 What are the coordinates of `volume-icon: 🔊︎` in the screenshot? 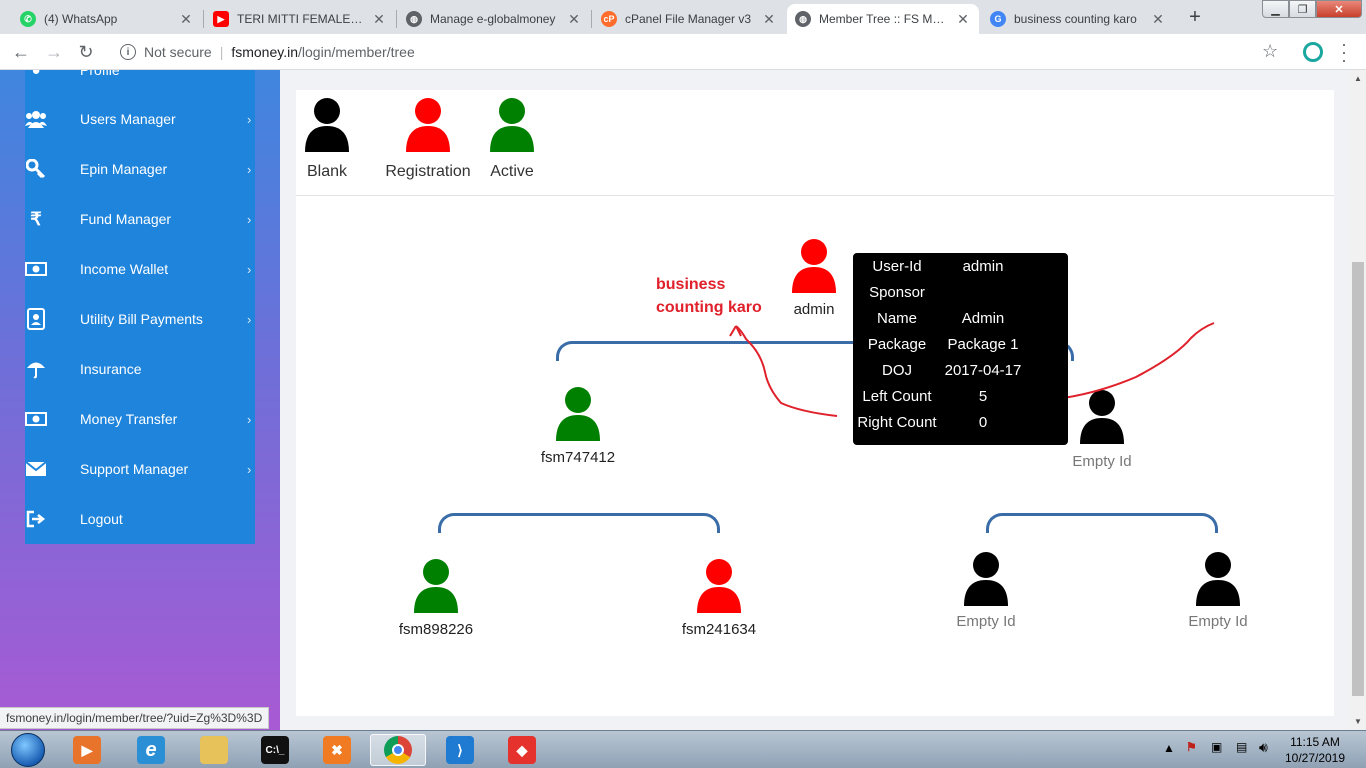 It's located at (1263, 747).